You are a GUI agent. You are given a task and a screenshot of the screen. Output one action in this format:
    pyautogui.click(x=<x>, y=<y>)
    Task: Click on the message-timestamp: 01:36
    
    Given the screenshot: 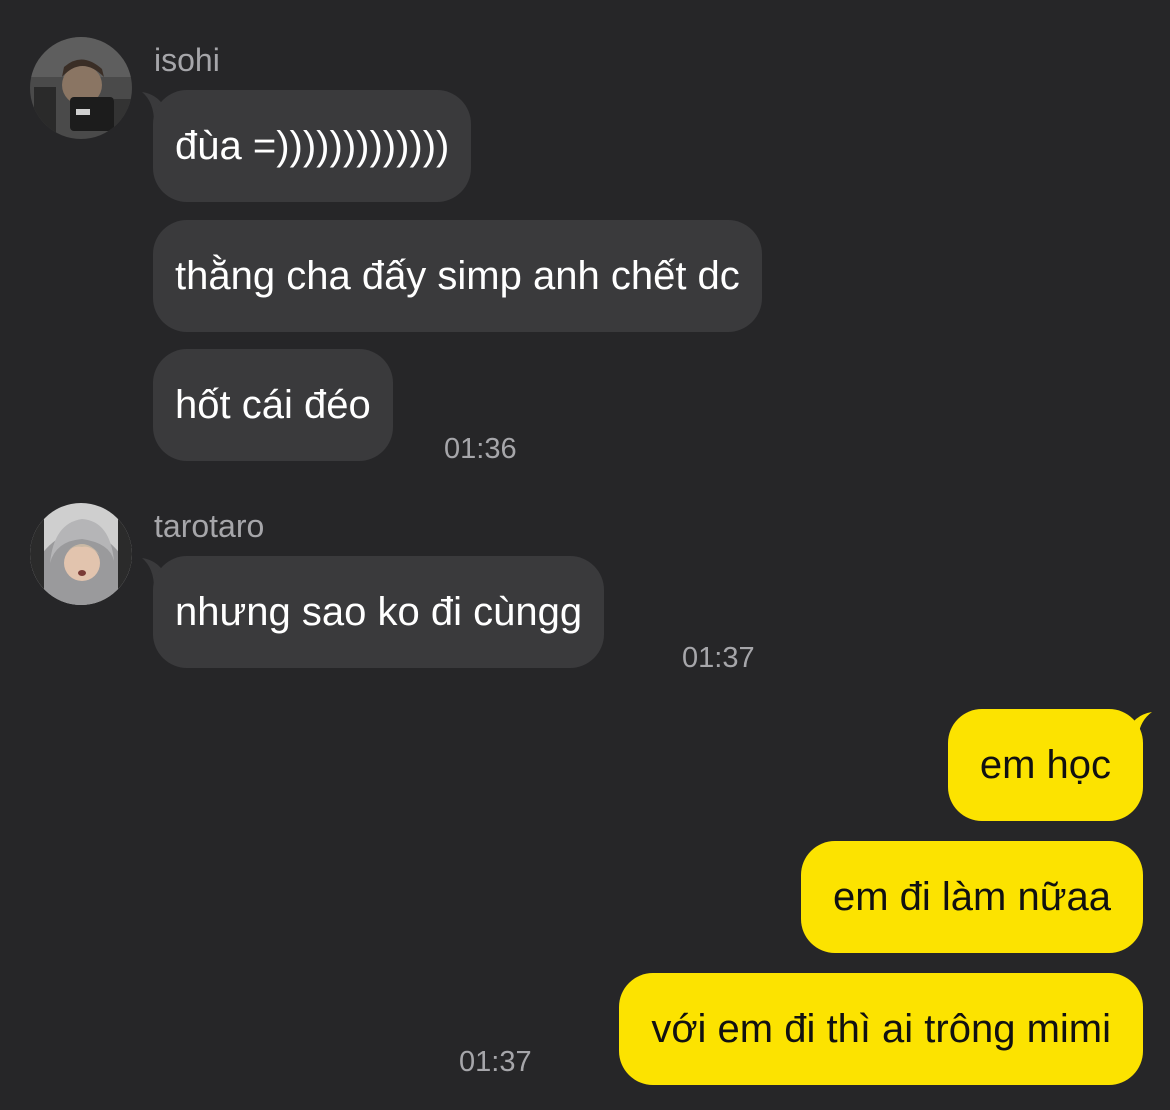 What is the action you would take?
    pyautogui.click(x=480, y=449)
    